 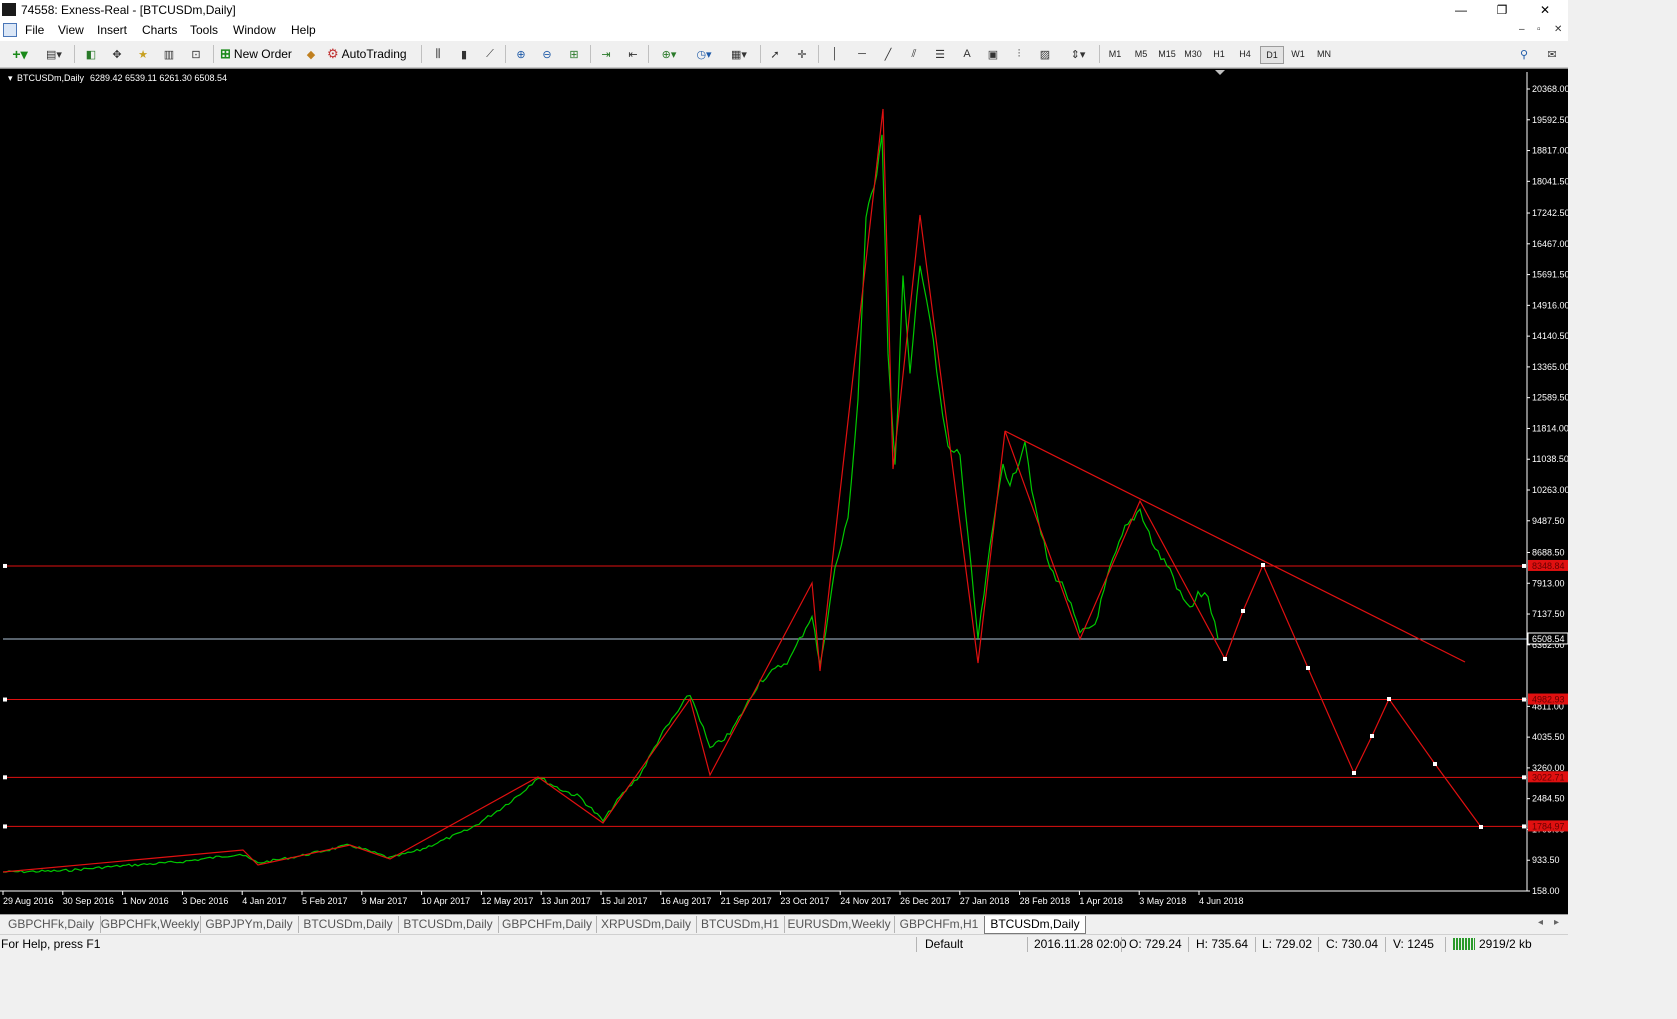 I want to click on zoom-in-icon: ⊕, so click(x=521, y=54).